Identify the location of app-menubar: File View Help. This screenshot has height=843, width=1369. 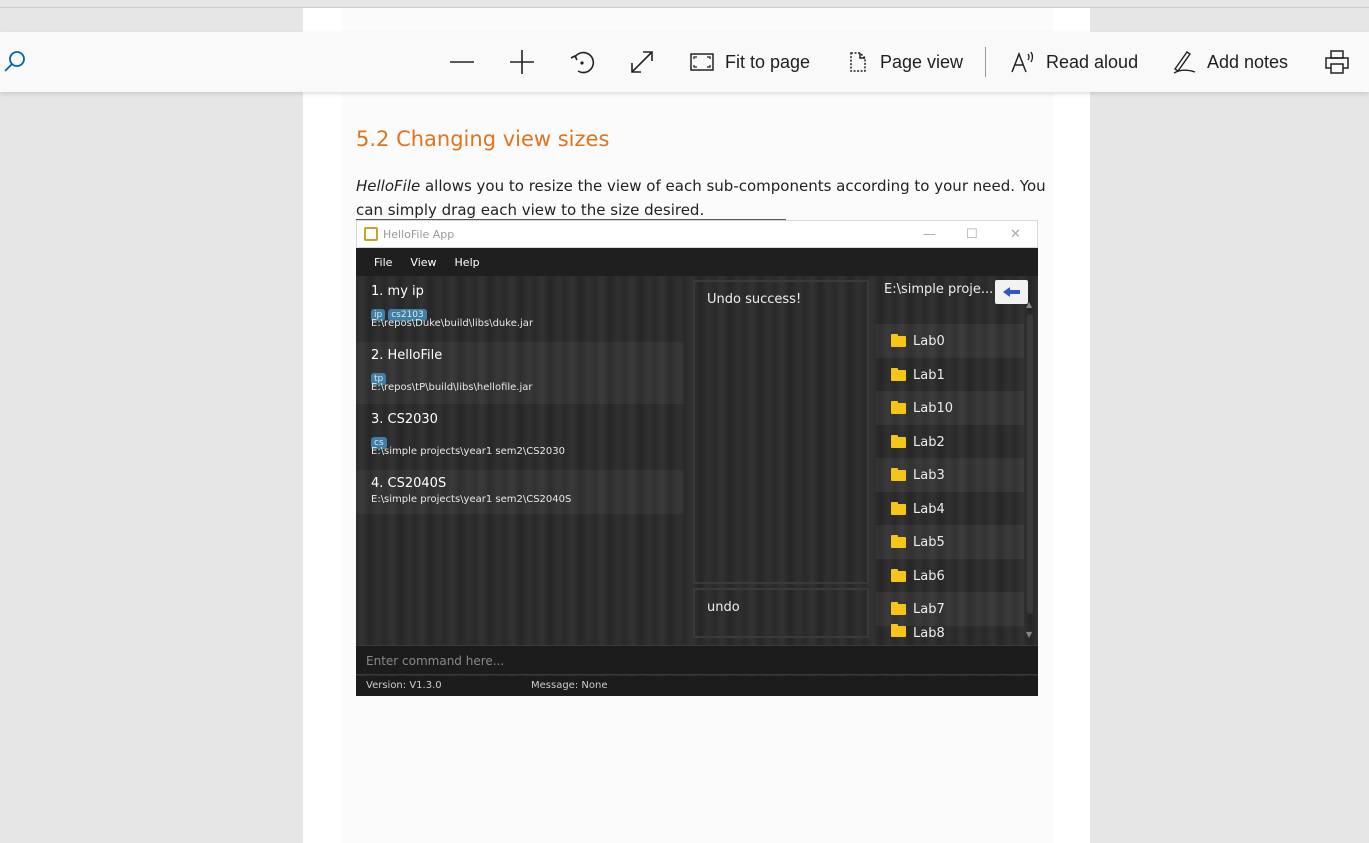
(697, 262).